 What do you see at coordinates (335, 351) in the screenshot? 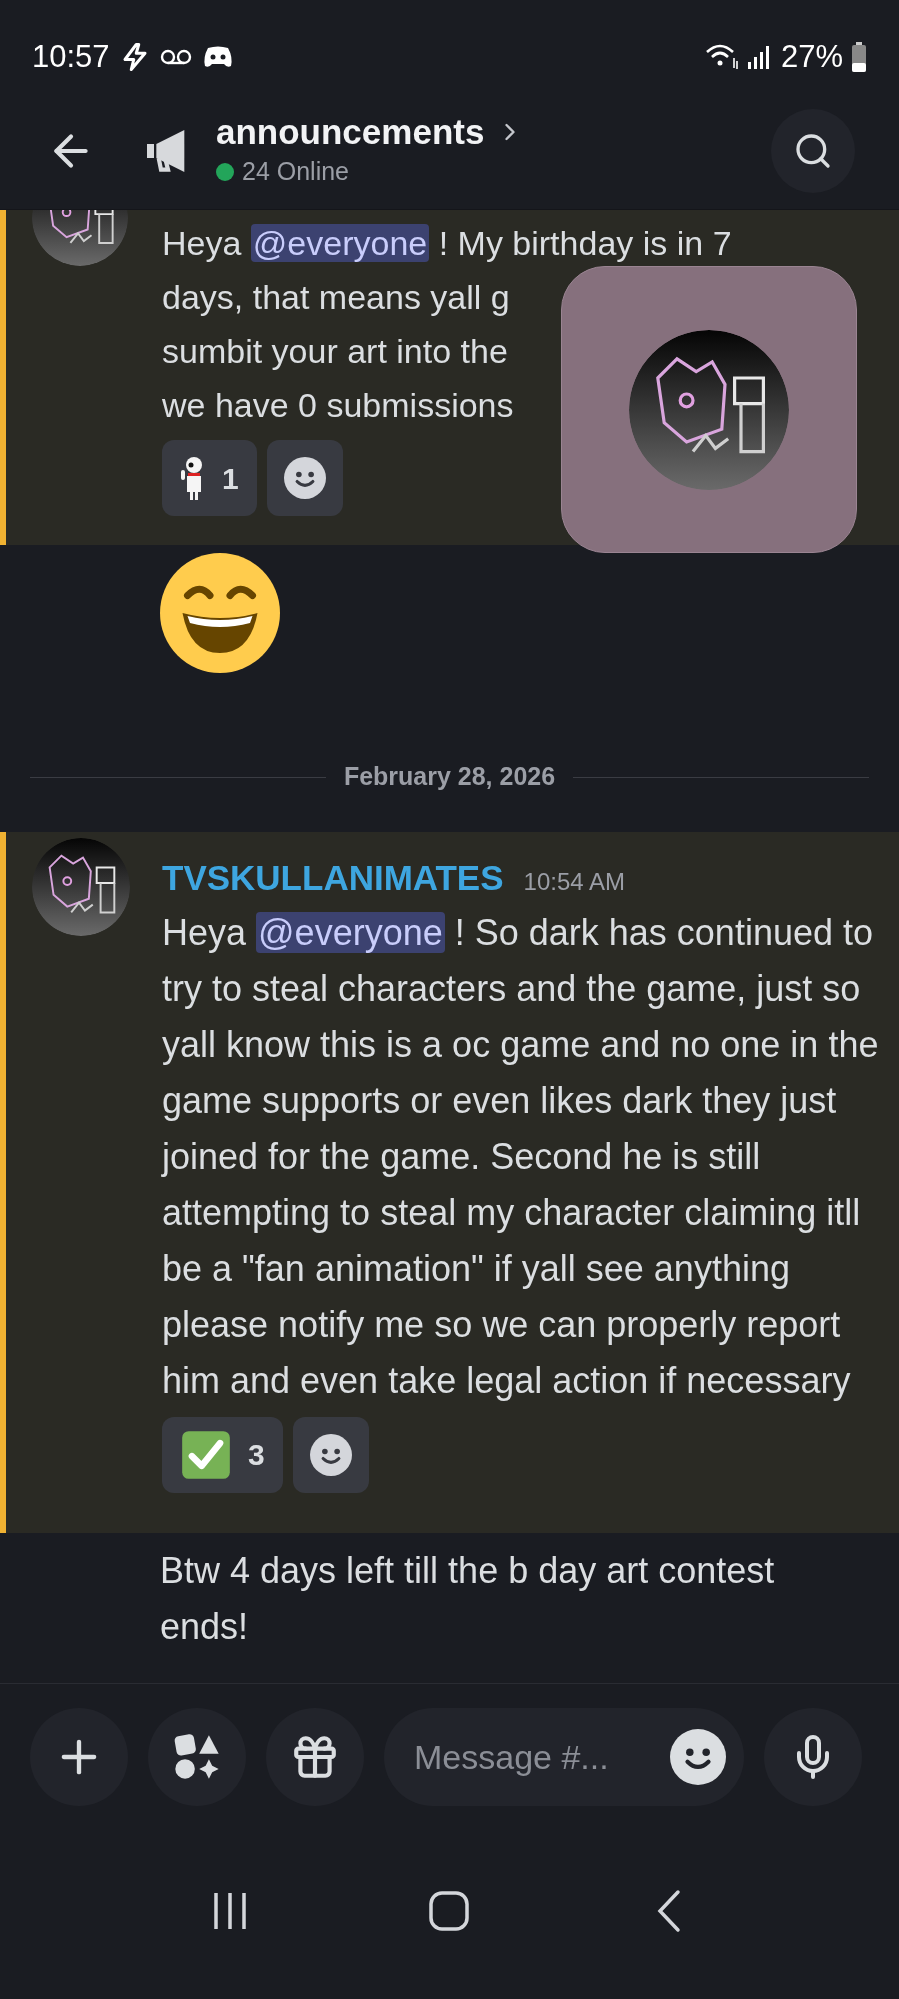
I see `message-text: sumbit your art into the` at bounding box center [335, 351].